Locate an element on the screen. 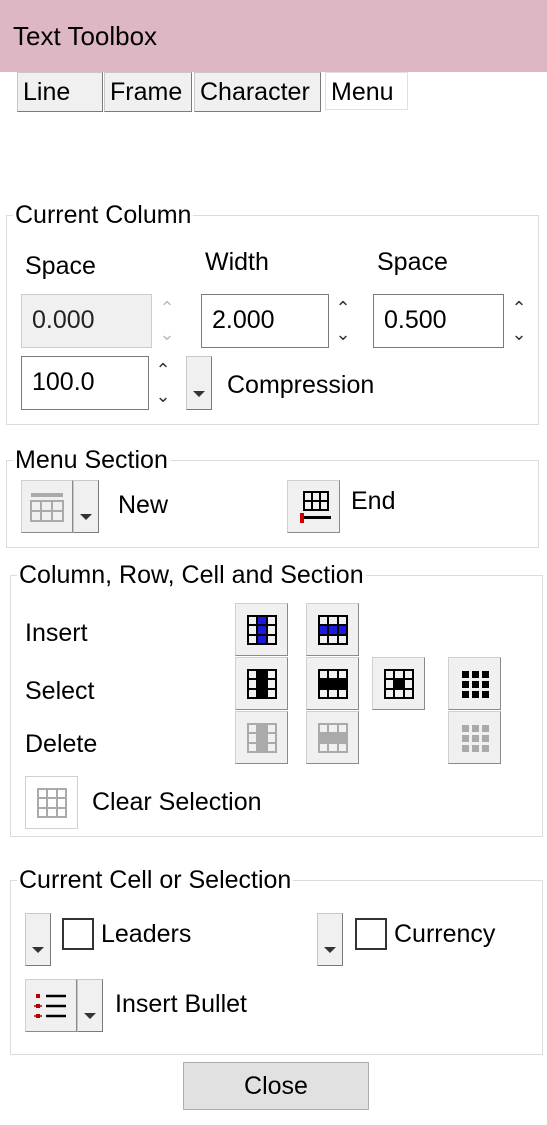 This screenshot has height=1125, width=547. leaders-dropdown is located at coordinates (38, 939).